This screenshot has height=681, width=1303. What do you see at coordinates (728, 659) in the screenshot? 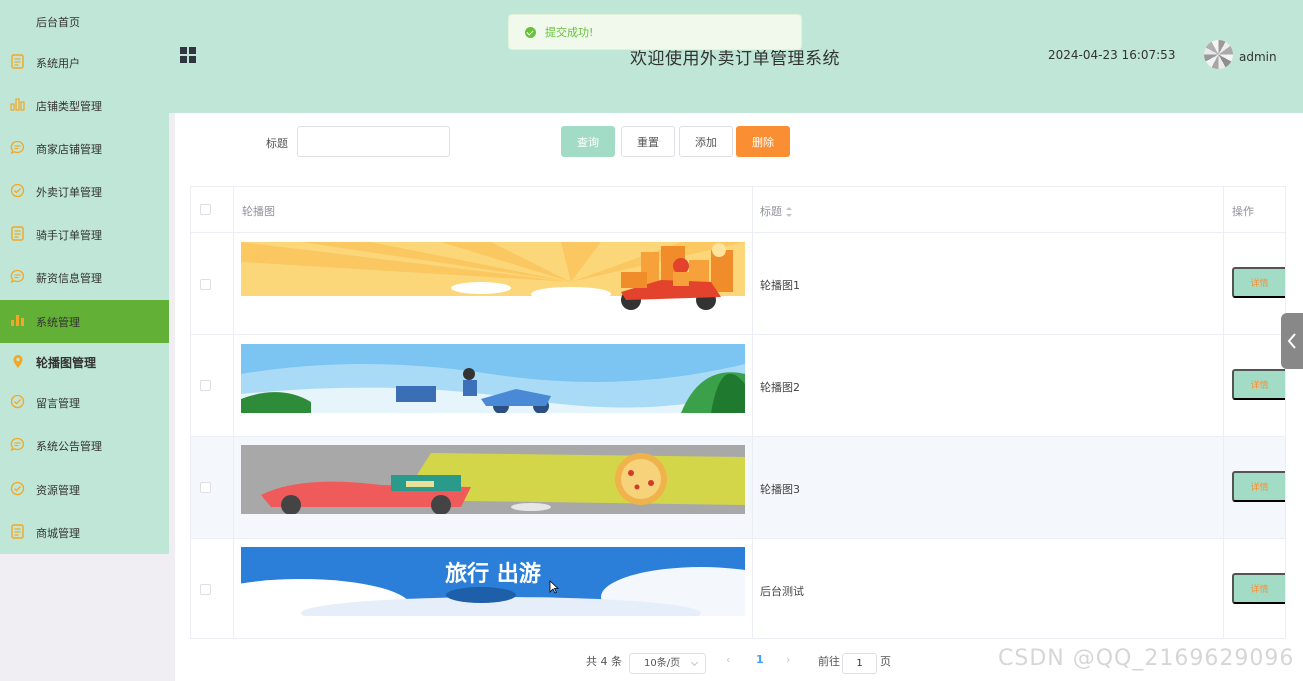
I see `prev-page-icon: ‹` at bounding box center [728, 659].